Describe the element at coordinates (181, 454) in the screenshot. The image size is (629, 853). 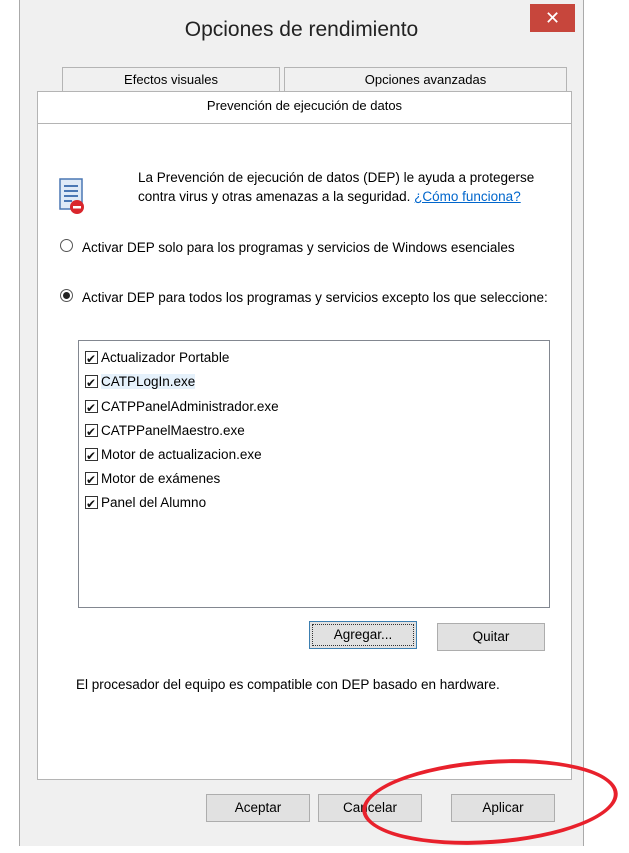
I see `program-name: Motor de actualizacion.exe` at that location.